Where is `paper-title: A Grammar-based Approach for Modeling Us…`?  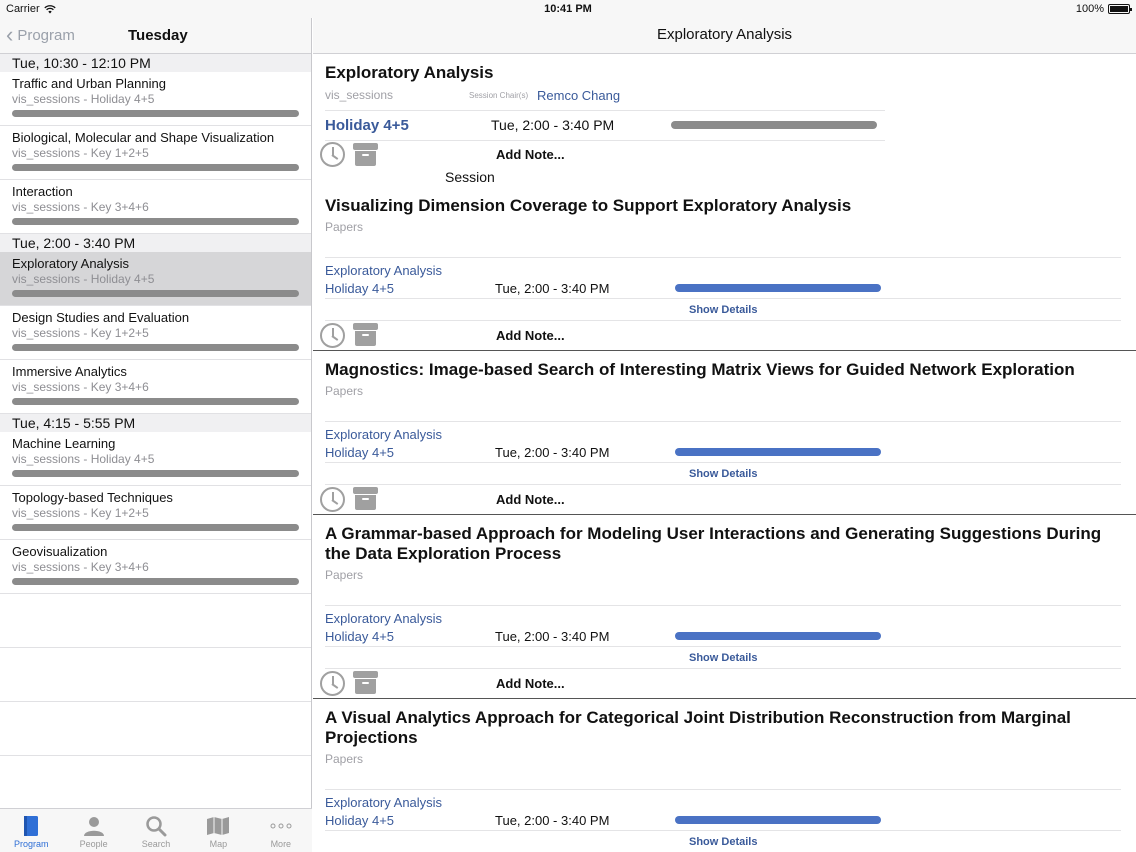
paper-title: A Grammar-based Approach for Modeling Us… is located at coordinates (725, 544).